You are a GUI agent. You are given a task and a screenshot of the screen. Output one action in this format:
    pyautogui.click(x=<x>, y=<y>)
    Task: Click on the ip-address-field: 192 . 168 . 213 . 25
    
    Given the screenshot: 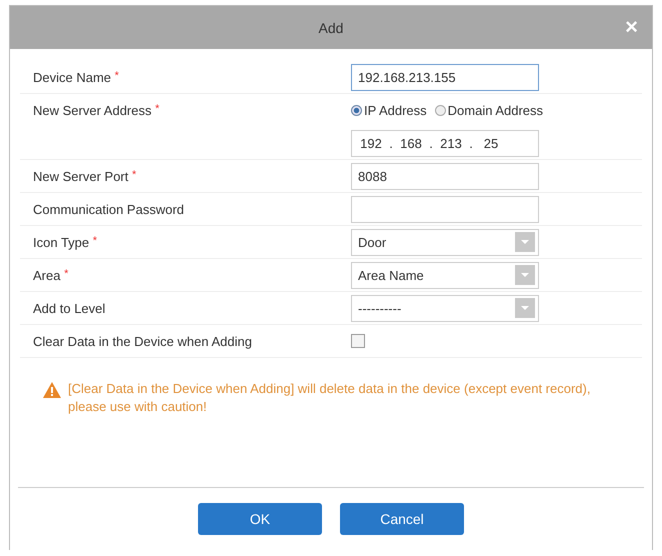 What is the action you would take?
    pyautogui.click(x=445, y=143)
    